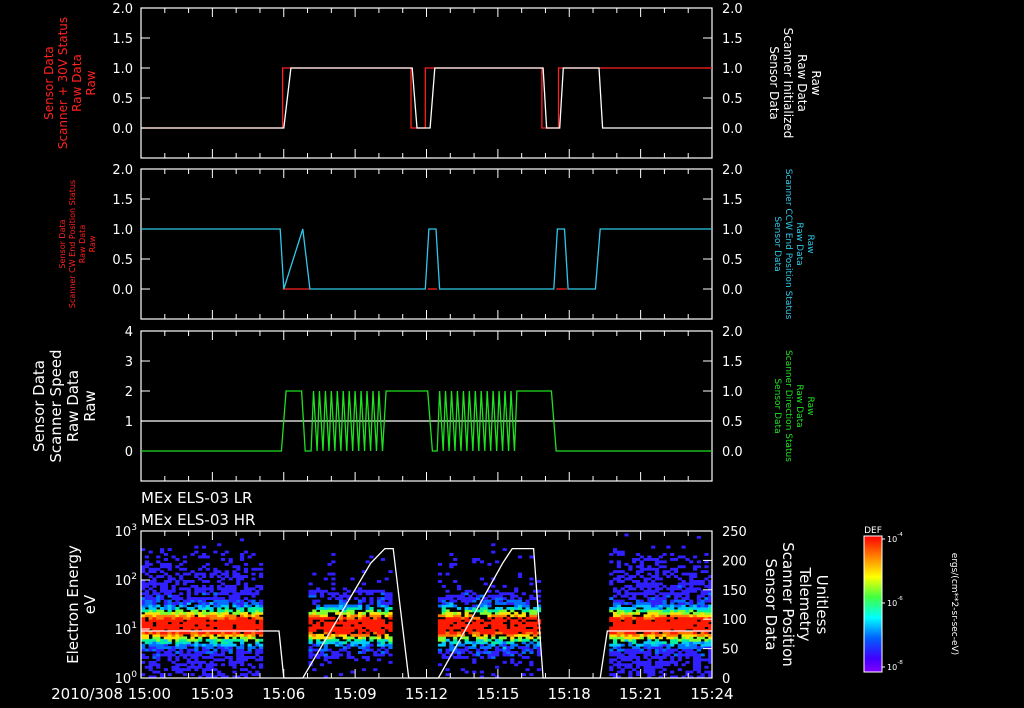  I want to click on y-tick-label: 0, so click(129, 452).